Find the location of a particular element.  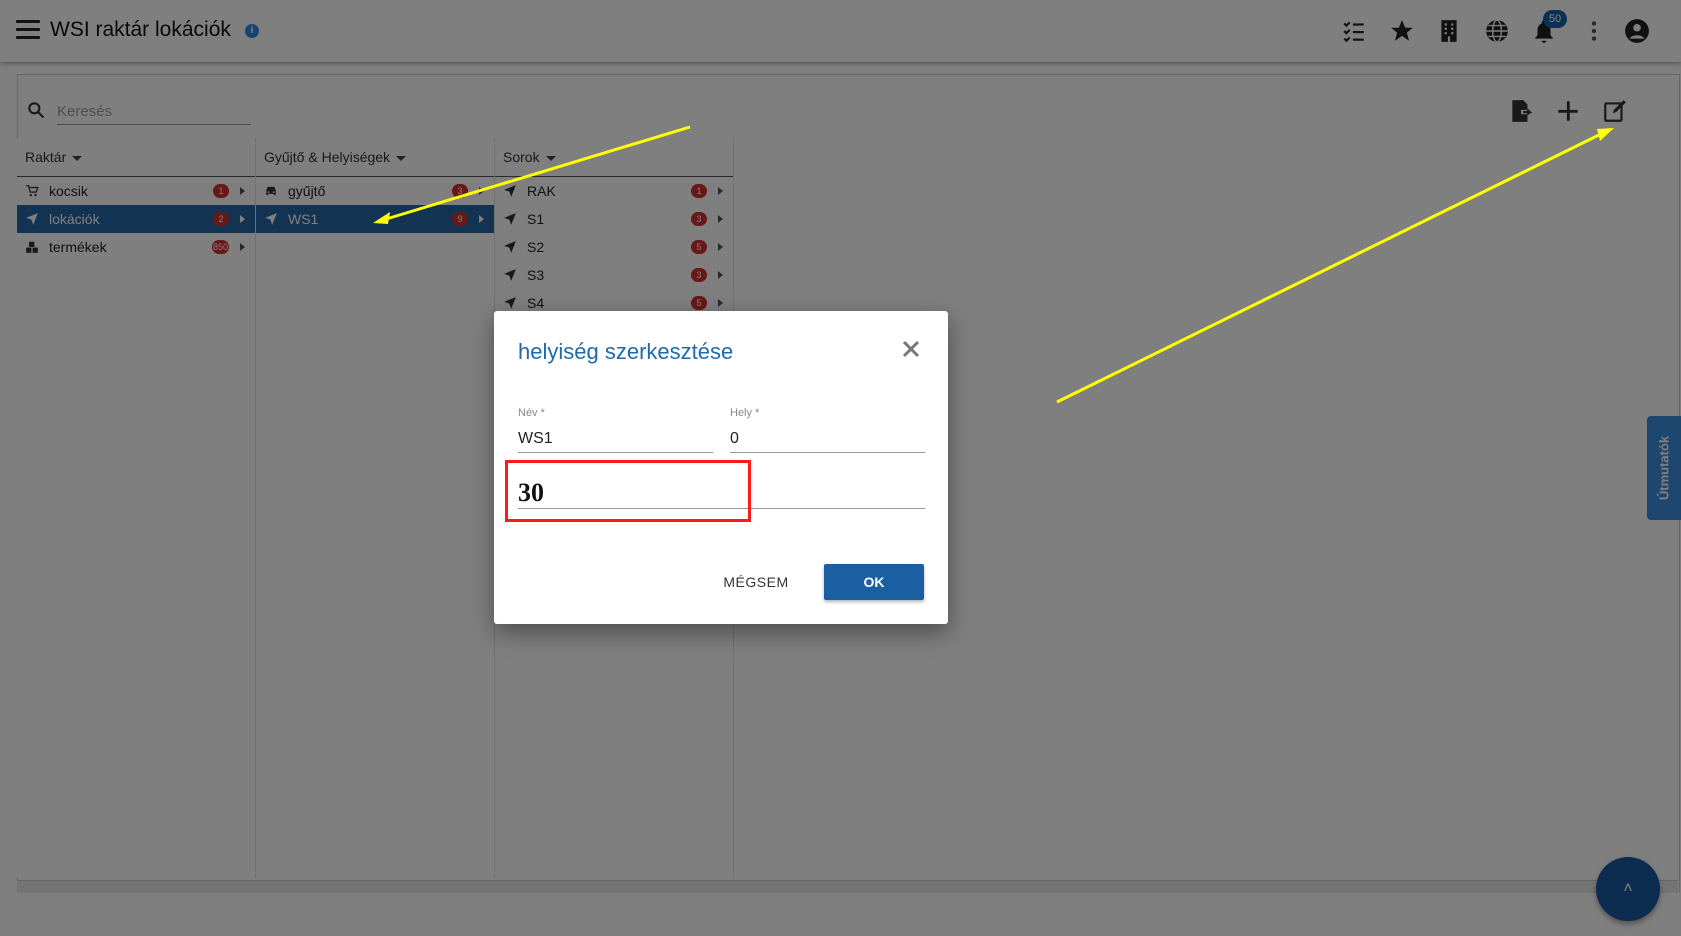

place-field is located at coordinates (827, 439).